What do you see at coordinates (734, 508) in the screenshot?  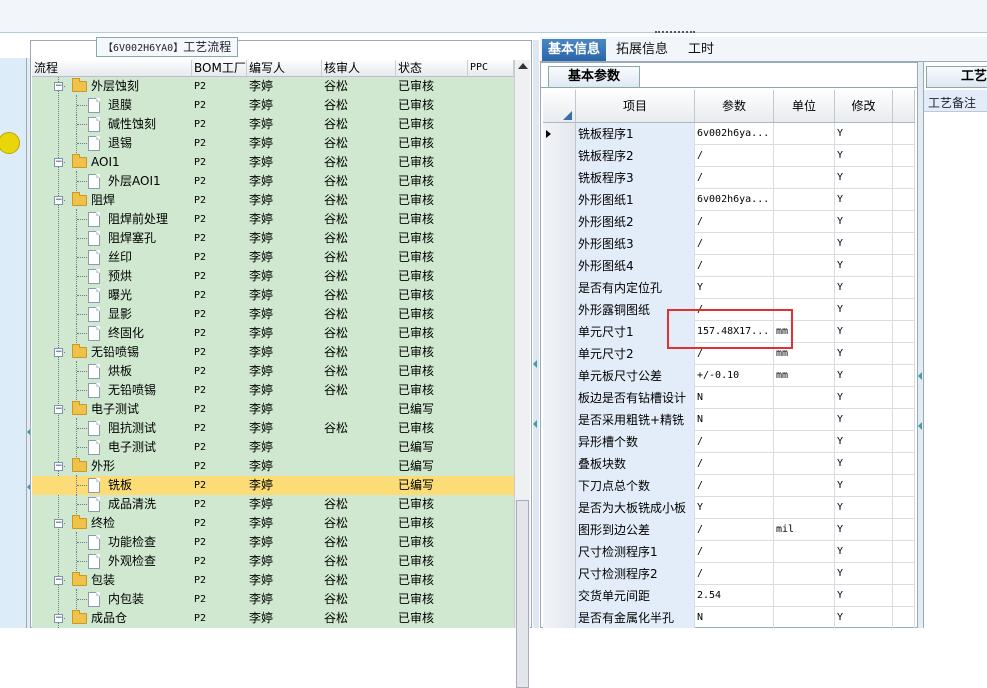 I see `param-value-cell: Y` at bounding box center [734, 508].